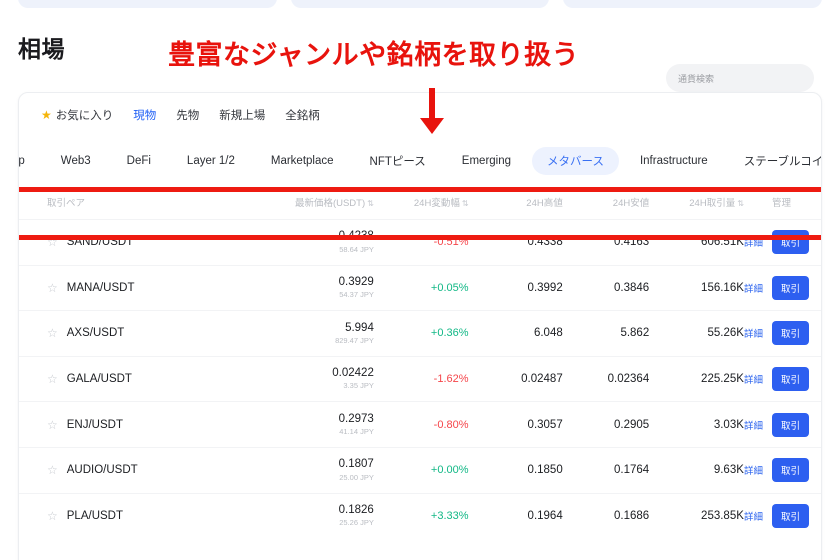  I want to click on price-usdt: 0.02422, so click(353, 373).